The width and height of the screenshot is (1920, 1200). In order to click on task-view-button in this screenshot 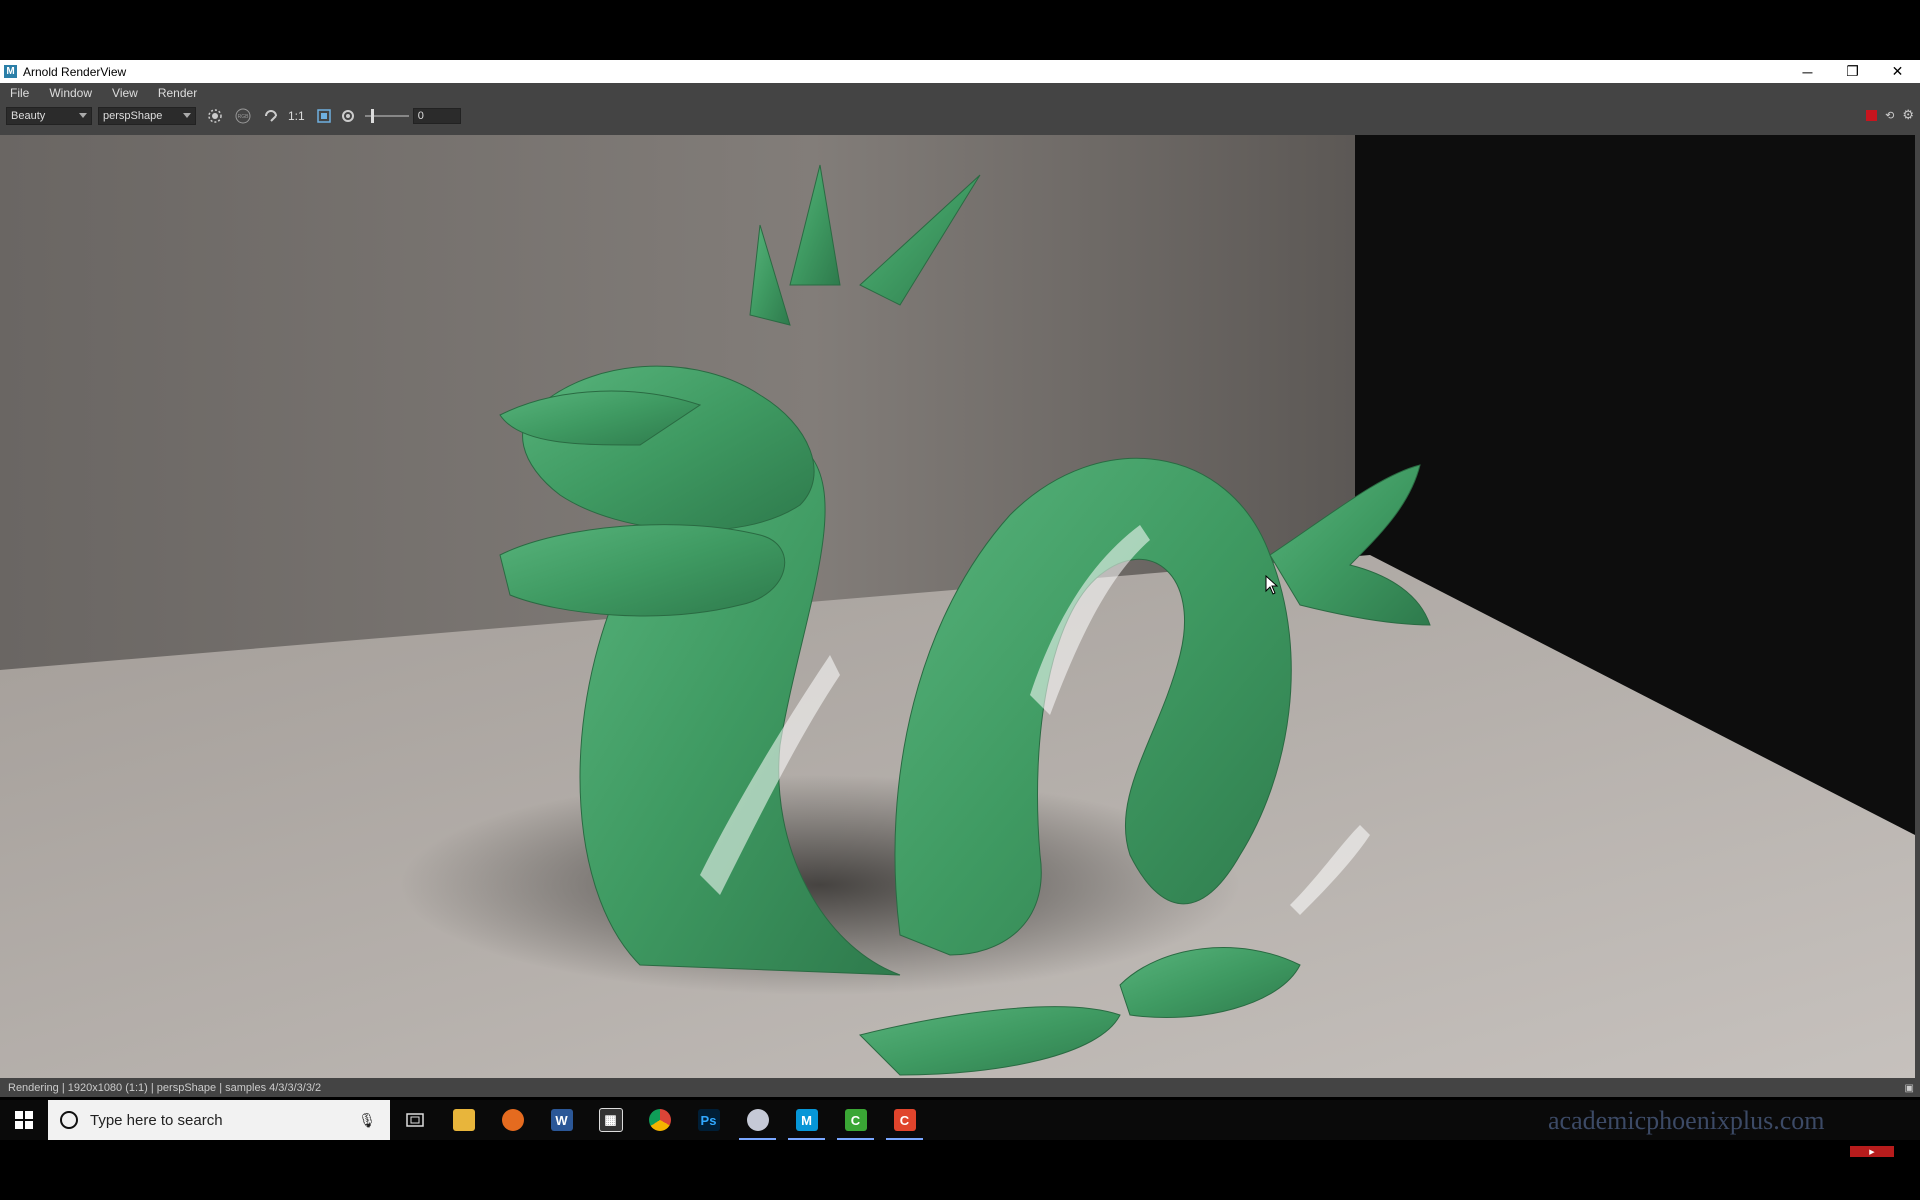, I will do `click(414, 1120)`.